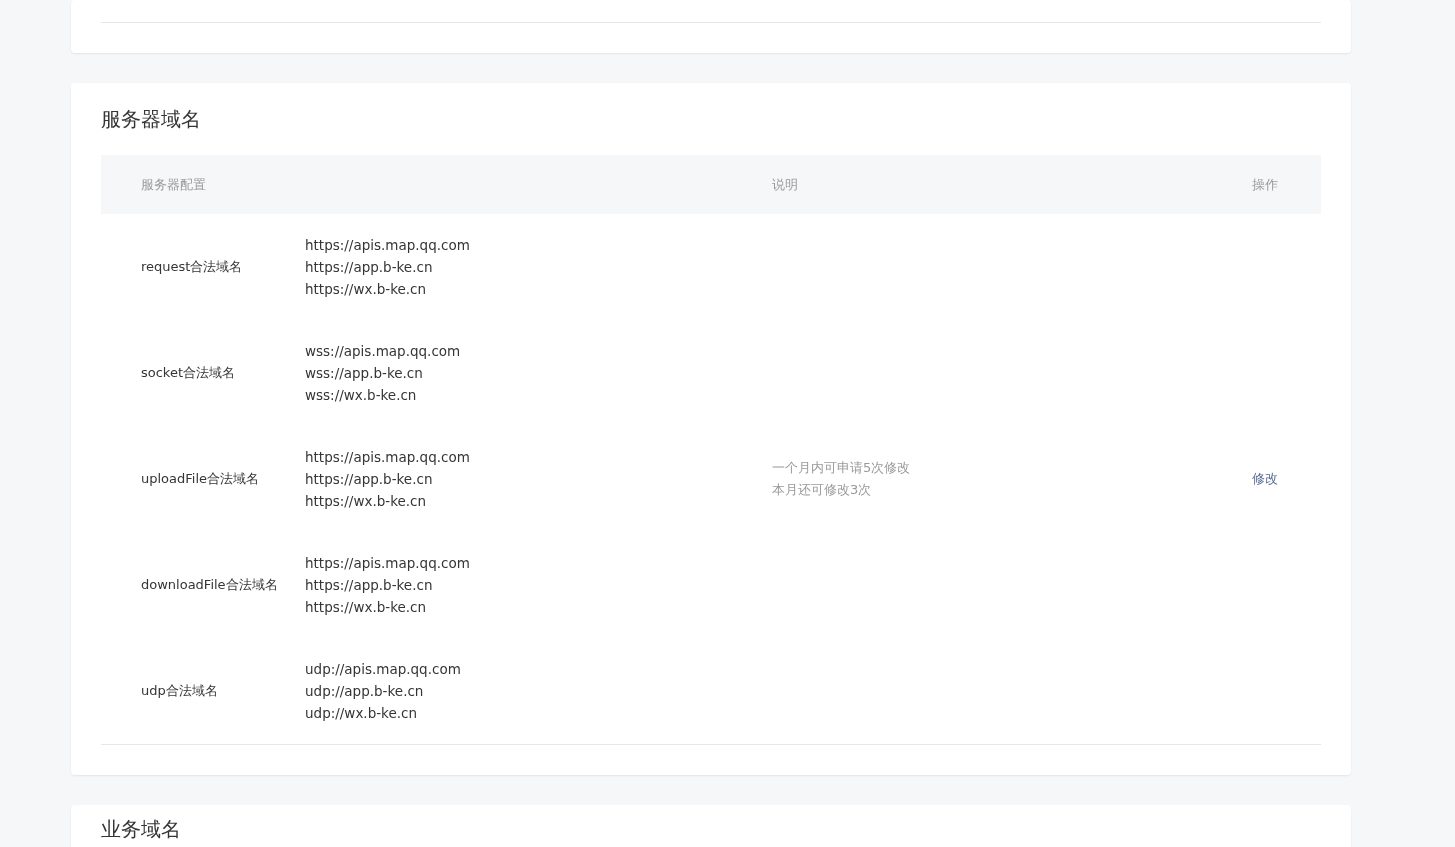 The width and height of the screenshot is (1455, 847). I want to click on domain-url: udp://wx.b-ke.cn, so click(361, 713).